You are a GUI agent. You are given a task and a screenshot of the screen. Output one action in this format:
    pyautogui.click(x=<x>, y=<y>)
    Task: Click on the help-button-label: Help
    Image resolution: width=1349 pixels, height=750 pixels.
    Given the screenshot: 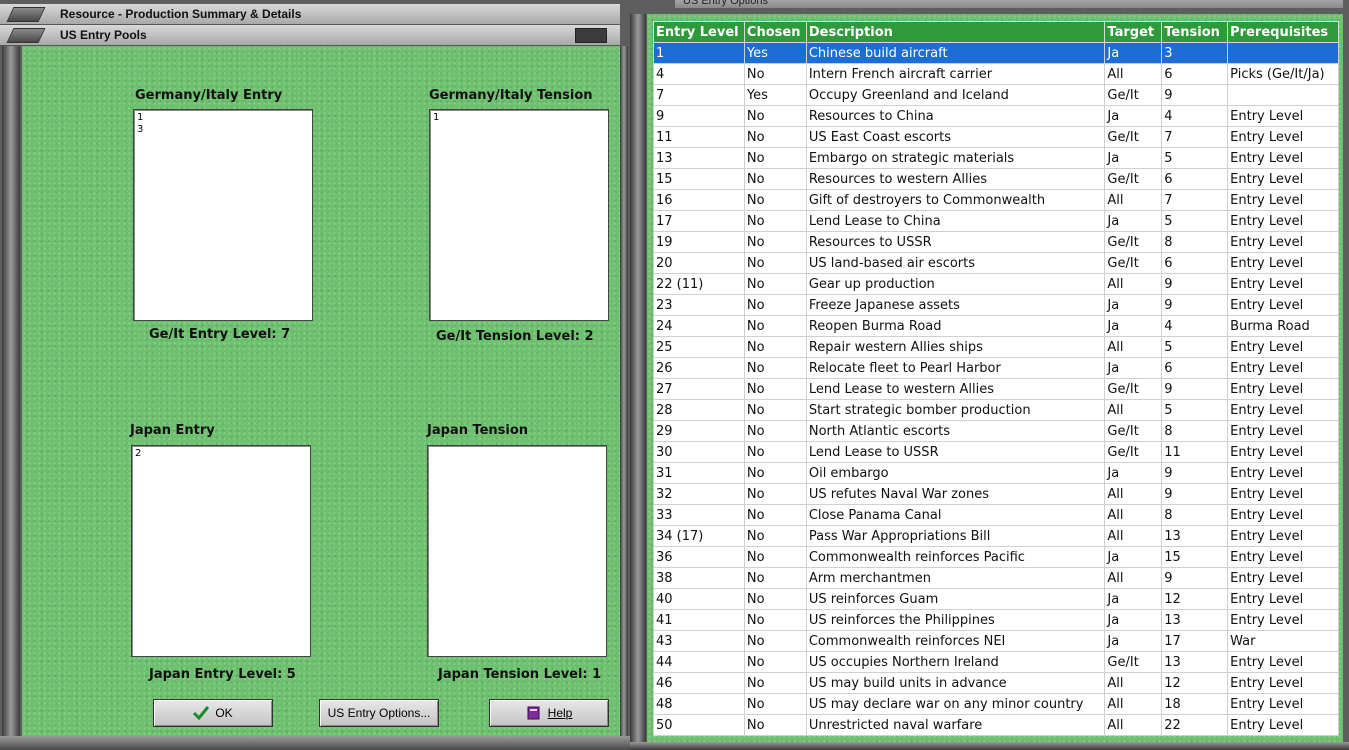 What is the action you would take?
    pyautogui.click(x=560, y=713)
    